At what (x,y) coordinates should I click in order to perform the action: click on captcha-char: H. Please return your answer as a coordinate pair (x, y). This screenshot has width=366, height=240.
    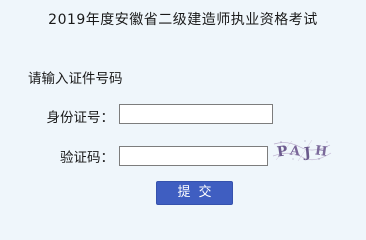
    Looking at the image, I should click on (321, 151).